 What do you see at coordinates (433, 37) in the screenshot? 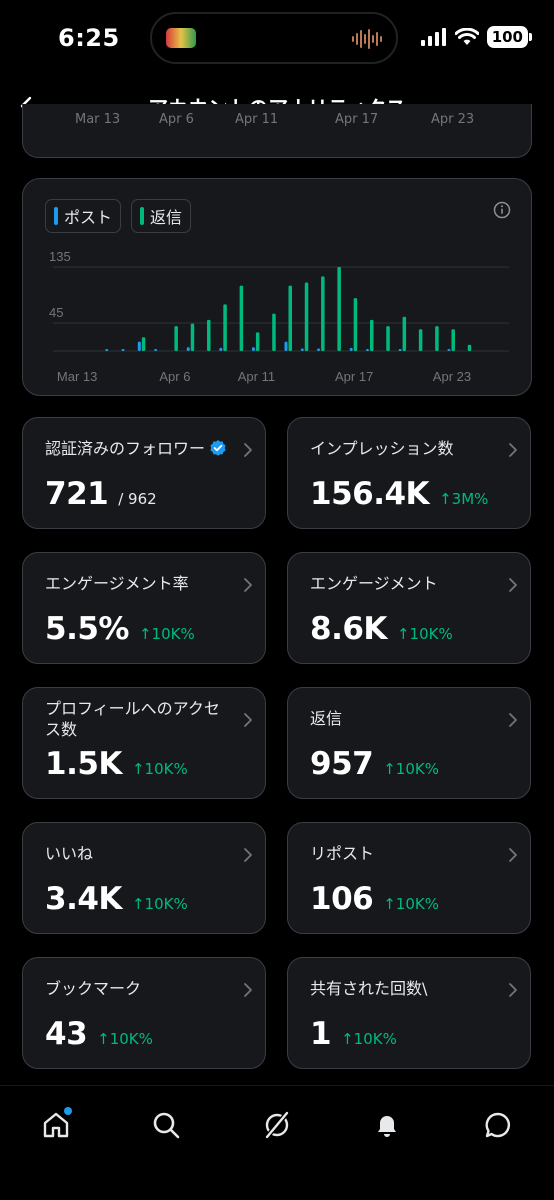
I see `cellular-signal-icon` at bounding box center [433, 37].